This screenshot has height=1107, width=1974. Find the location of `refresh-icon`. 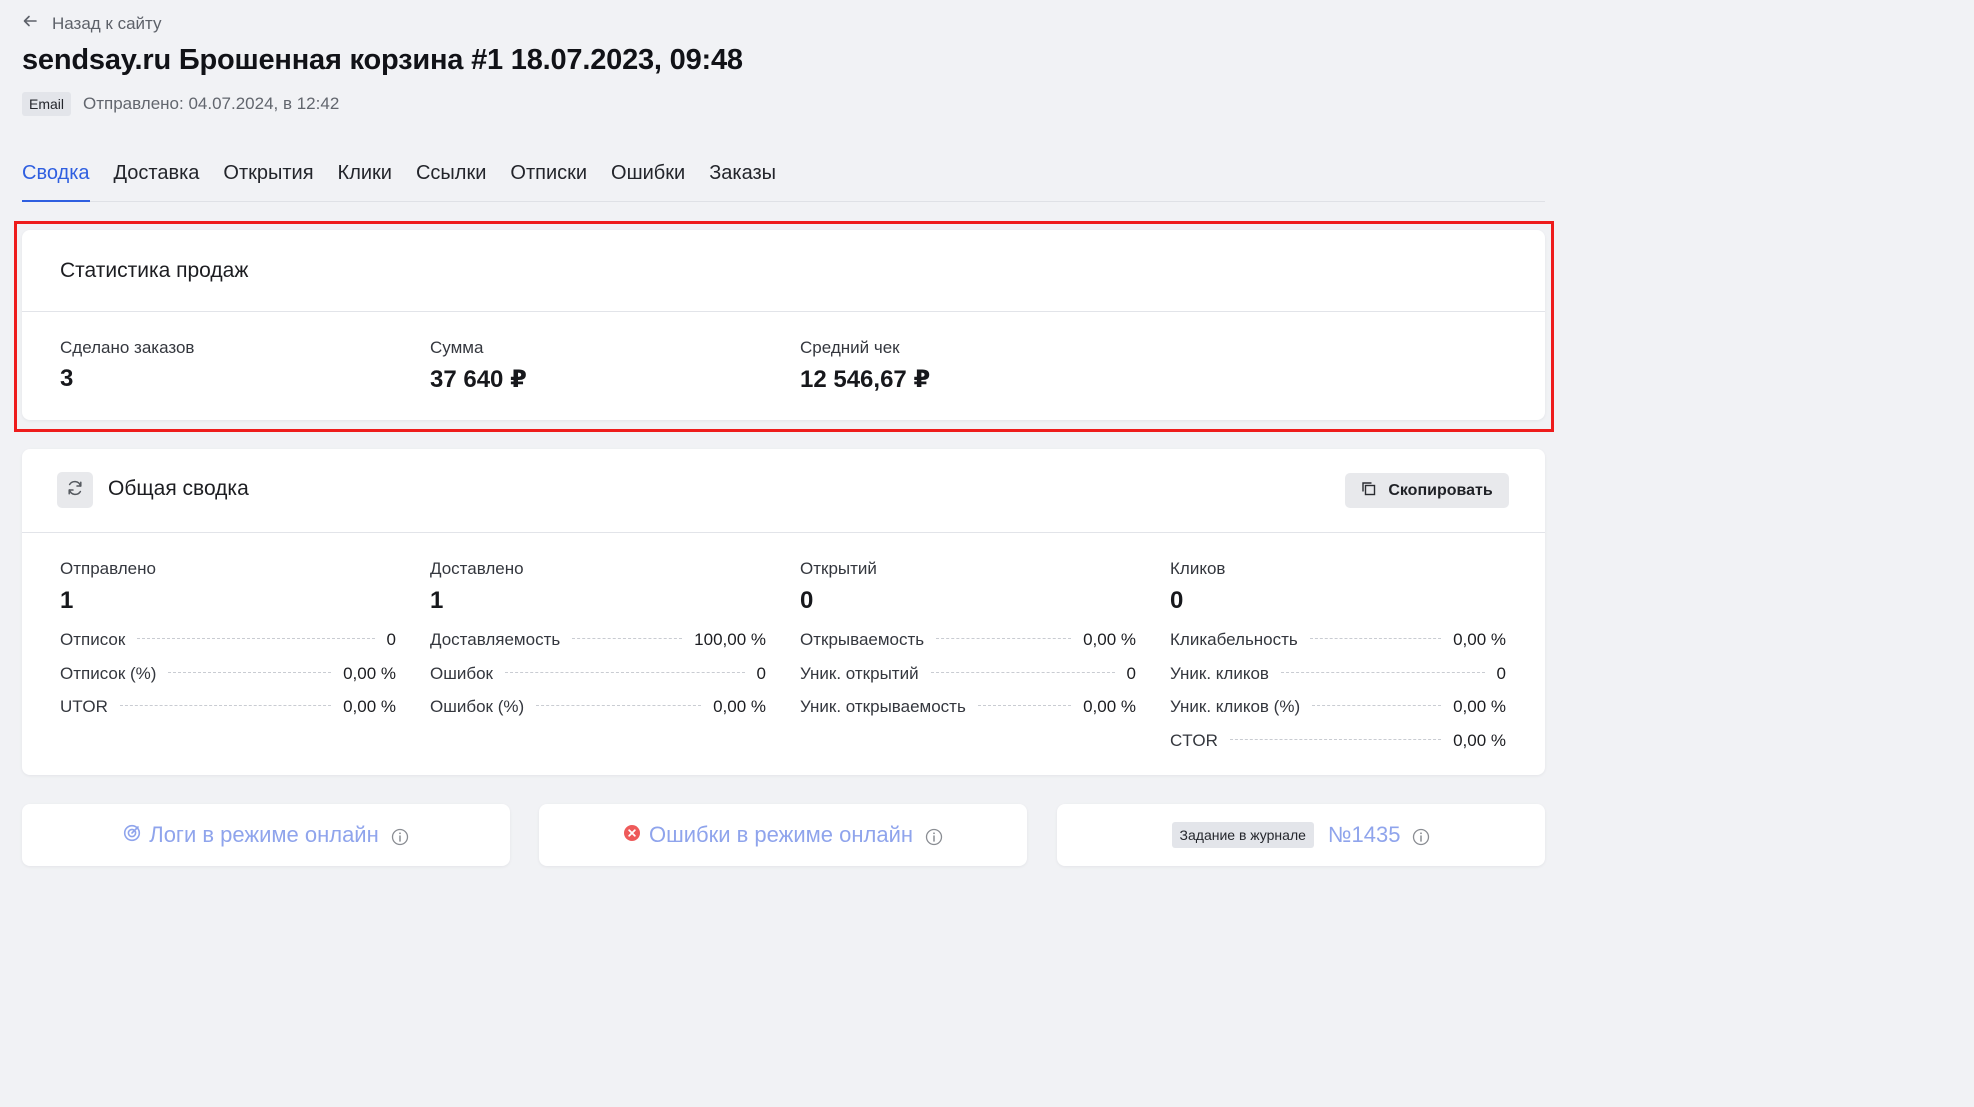

refresh-icon is located at coordinates (75, 490).